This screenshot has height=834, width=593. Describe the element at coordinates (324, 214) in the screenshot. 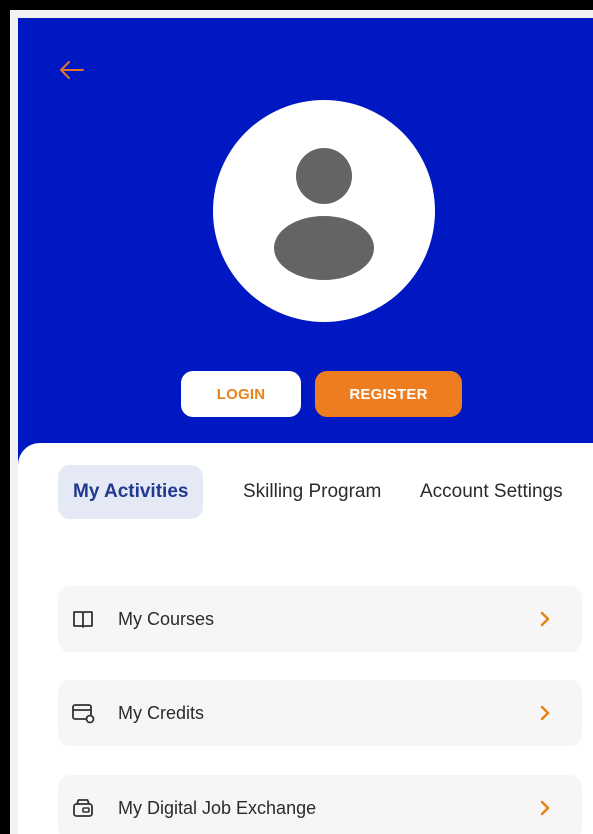

I see `user-placeholder-icon` at that location.